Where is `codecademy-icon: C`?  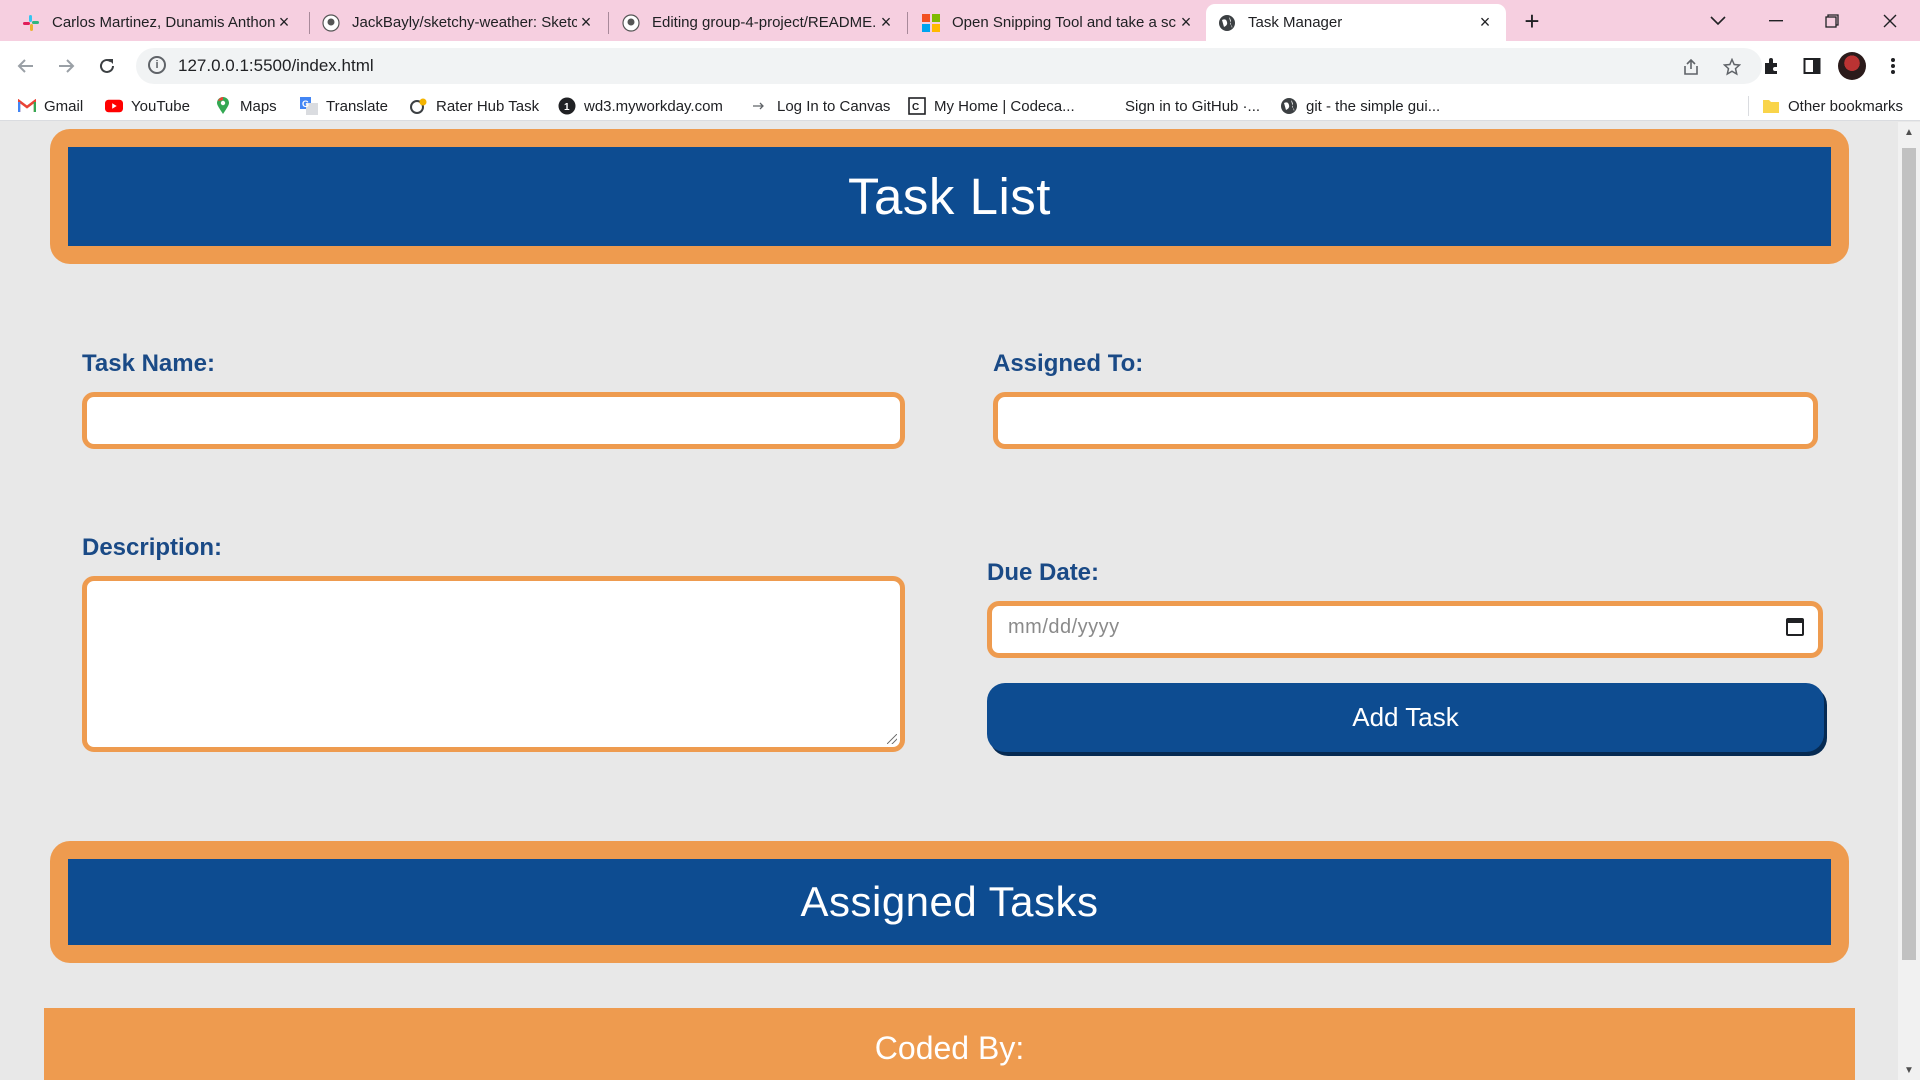
codecademy-icon: C is located at coordinates (917, 106).